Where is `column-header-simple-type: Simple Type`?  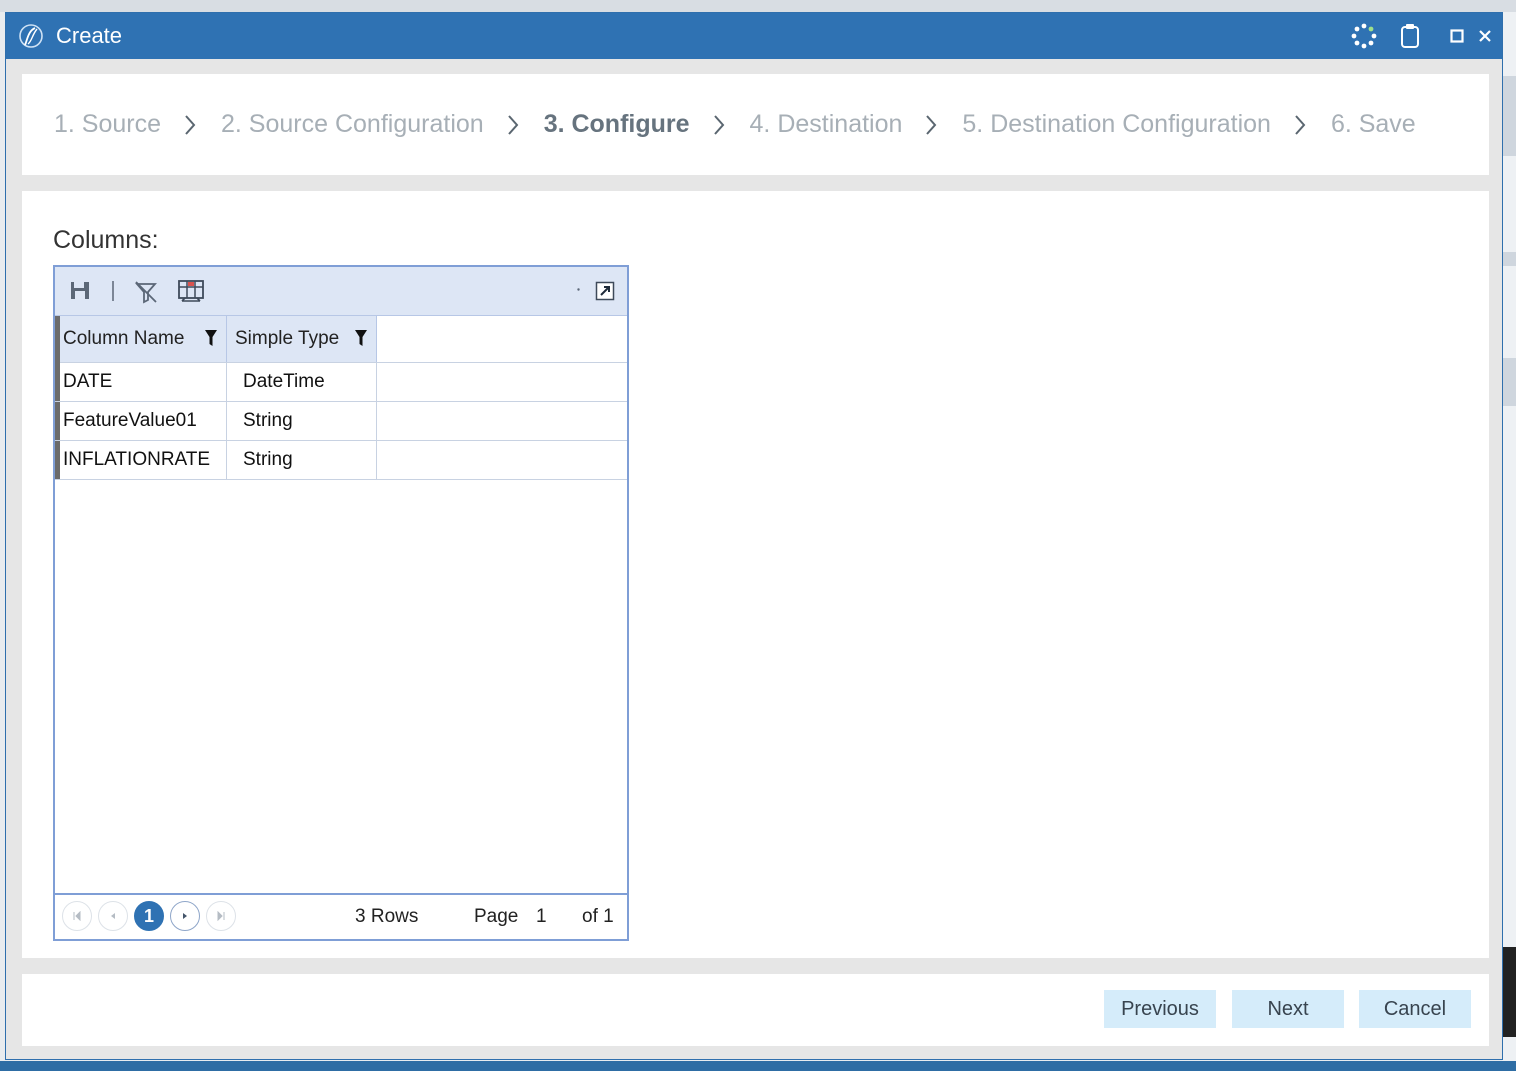
column-header-simple-type: Simple Type is located at coordinates (302, 339).